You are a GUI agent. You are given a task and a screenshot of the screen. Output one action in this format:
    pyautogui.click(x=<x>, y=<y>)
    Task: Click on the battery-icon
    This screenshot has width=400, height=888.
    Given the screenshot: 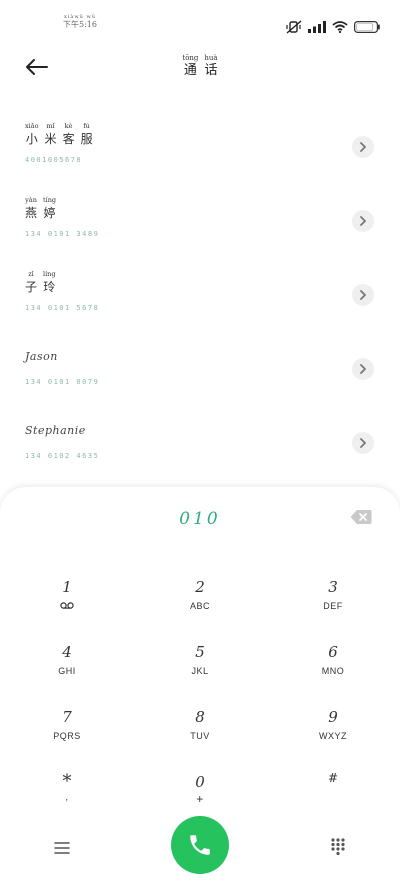 What is the action you would take?
    pyautogui.click(x=367, y=27)
    